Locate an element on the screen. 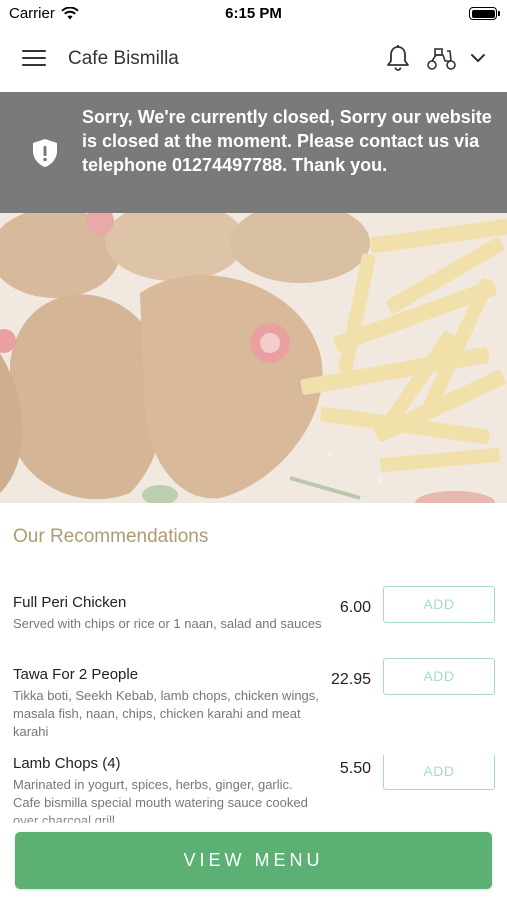 This screenshot has height=900, width=507. item-name: Full Peri Chicken is located at coordinates (70, 602).